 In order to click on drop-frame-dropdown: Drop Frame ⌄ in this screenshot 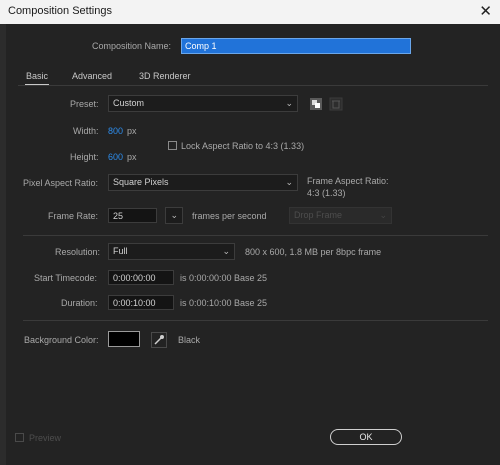, I will do `click(340, 215)`.